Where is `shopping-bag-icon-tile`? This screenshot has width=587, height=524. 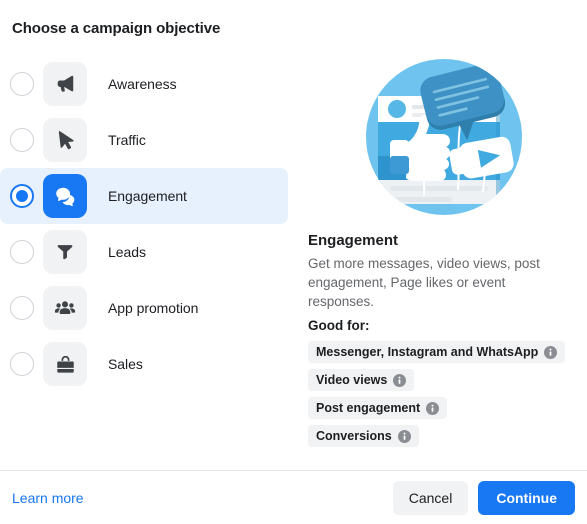
shopping-bag-icon-tile is located at coordinates (65, 364).